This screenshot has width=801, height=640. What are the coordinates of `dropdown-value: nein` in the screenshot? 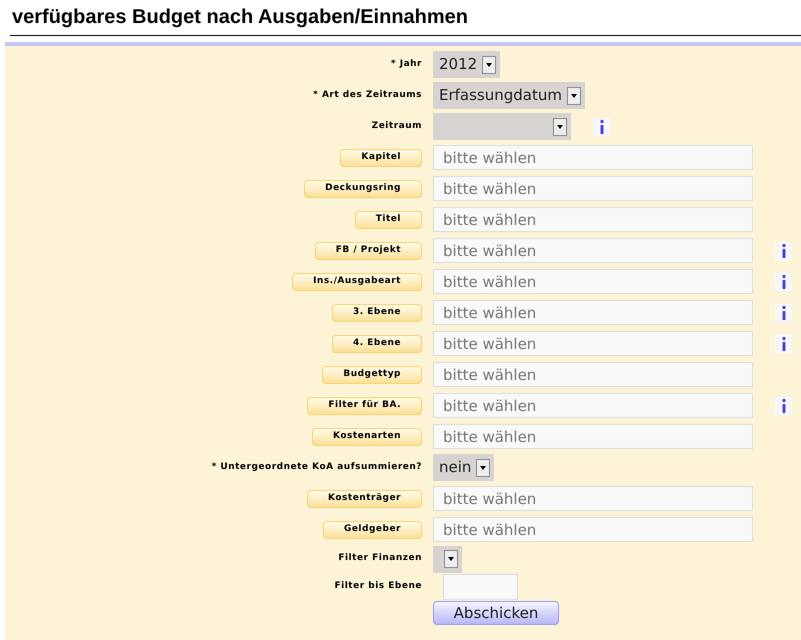 It's located at (455, 467).